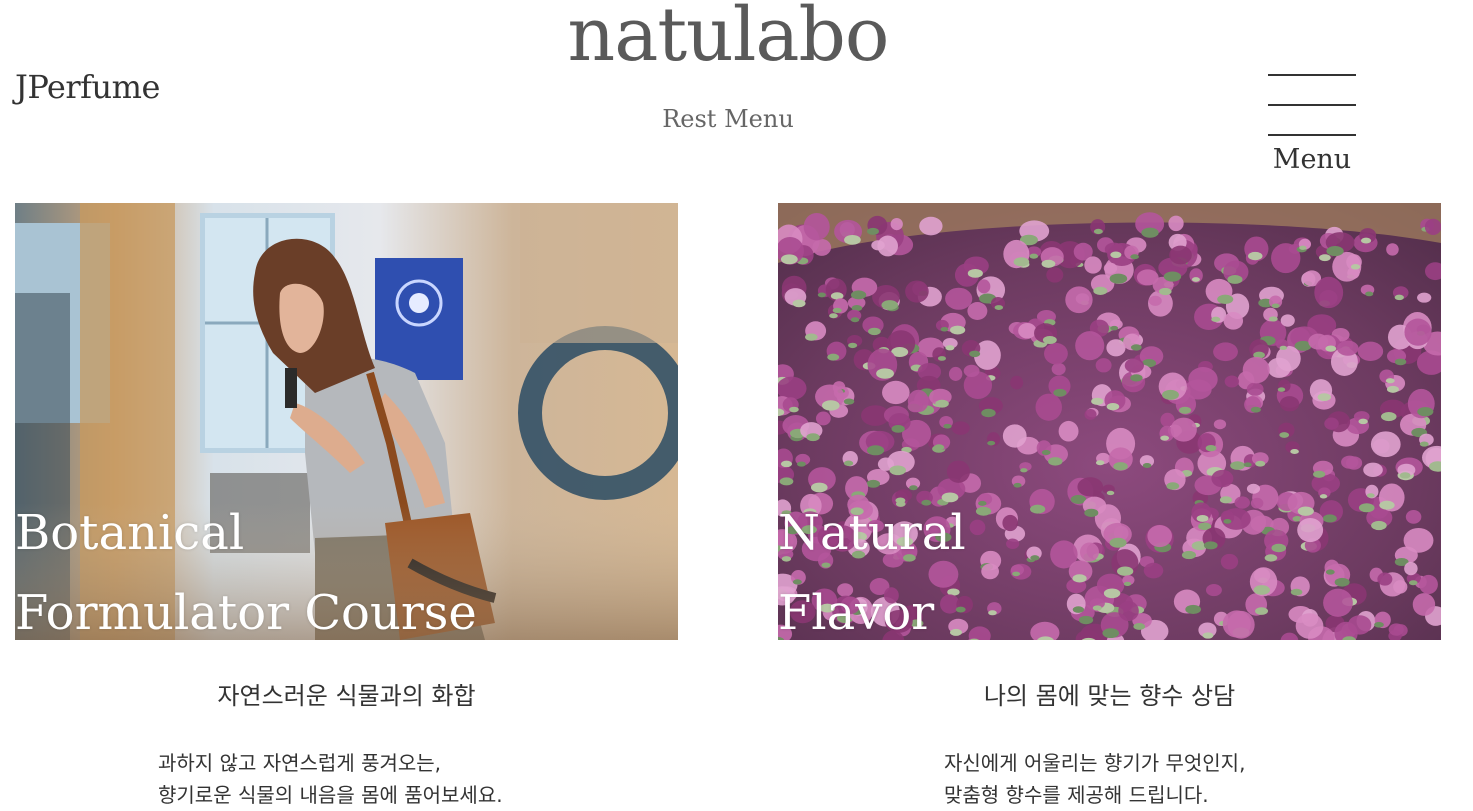 The height and width of the screenshot is (811, 1473). Describe the element at coordinates (1109, 779) in the screenshot. I see `card-description: 자신에게 어울리는 향기가 무엇인지, 맞춤형 향수를 제공해 드립니다.` at that location.